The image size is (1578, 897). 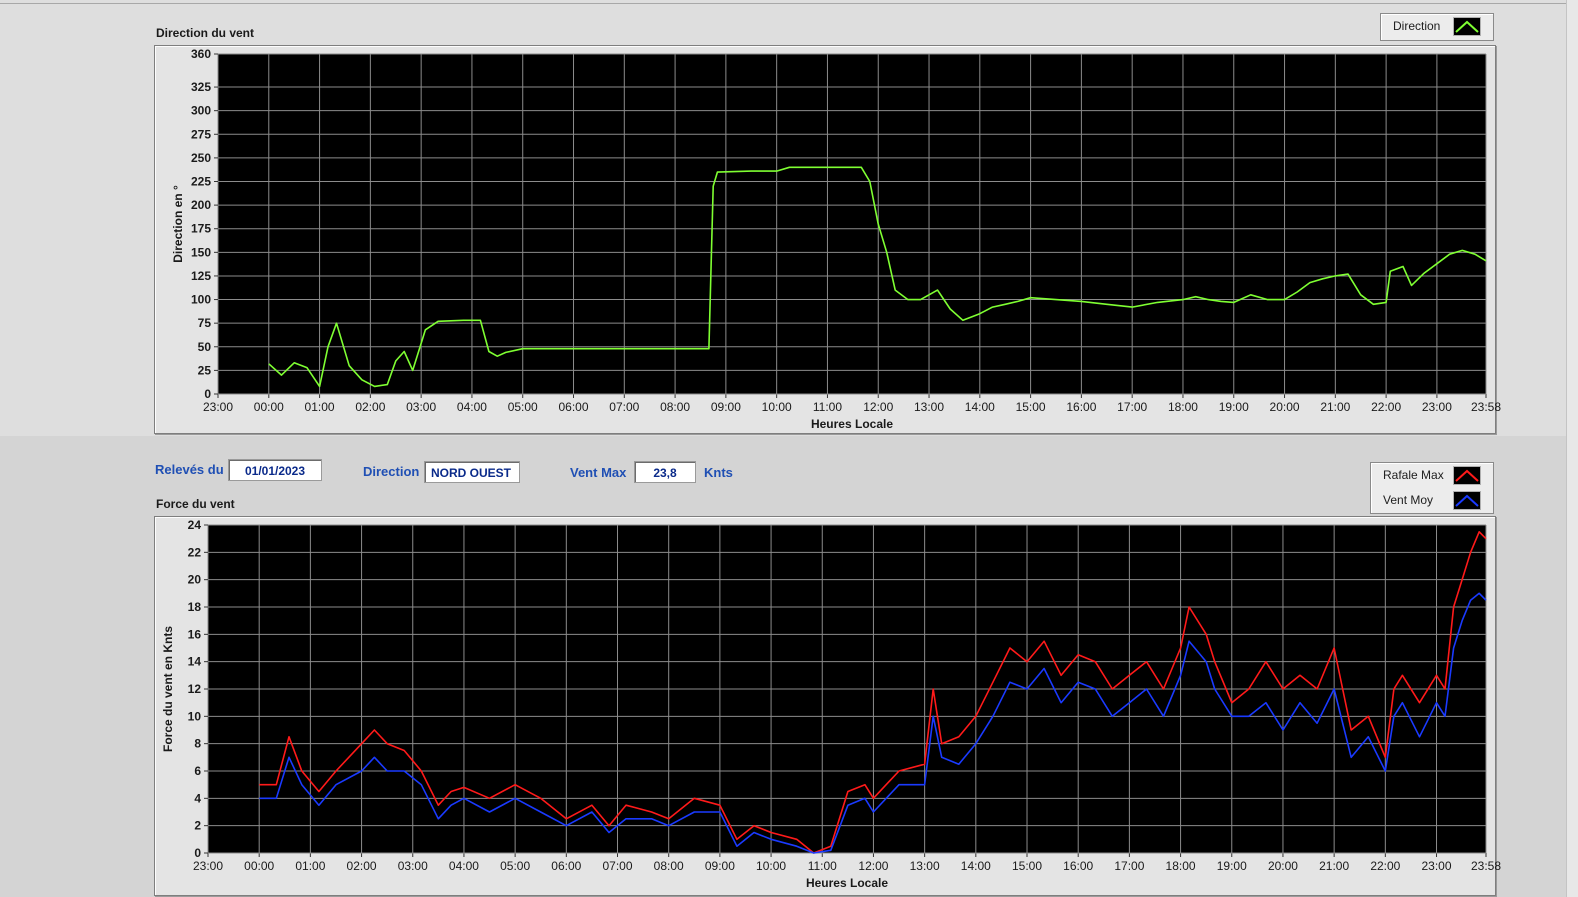 What do you see at coordinates (1413, 475) in the screenshot?
I see `legend-rafale-label: Rafale Max` at bounding box center [1413, 475].